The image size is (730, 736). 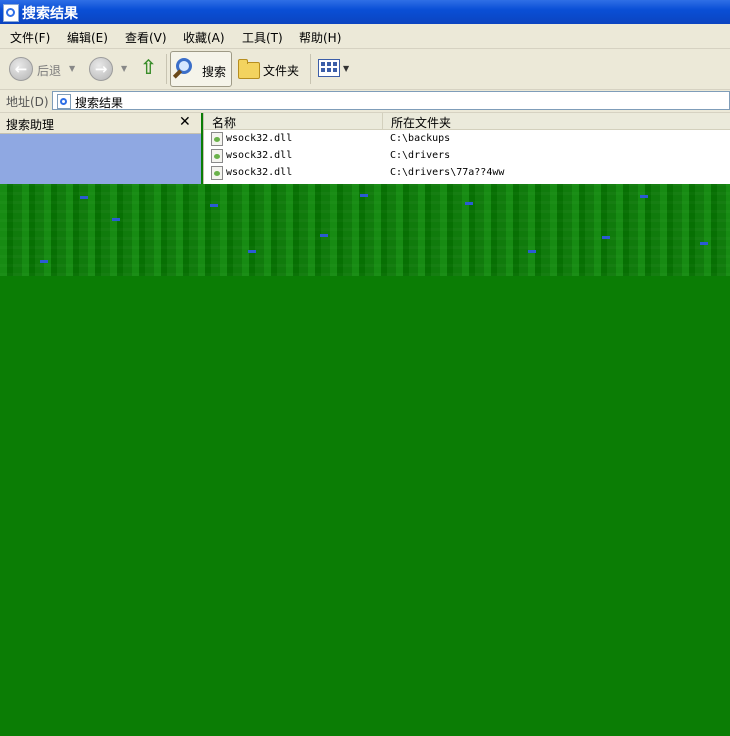 I want to click on toolbar: ← 后退 ▼ → ▼ ⇧ 搜索 文件夹 ▼, so click(x=365, y=69).